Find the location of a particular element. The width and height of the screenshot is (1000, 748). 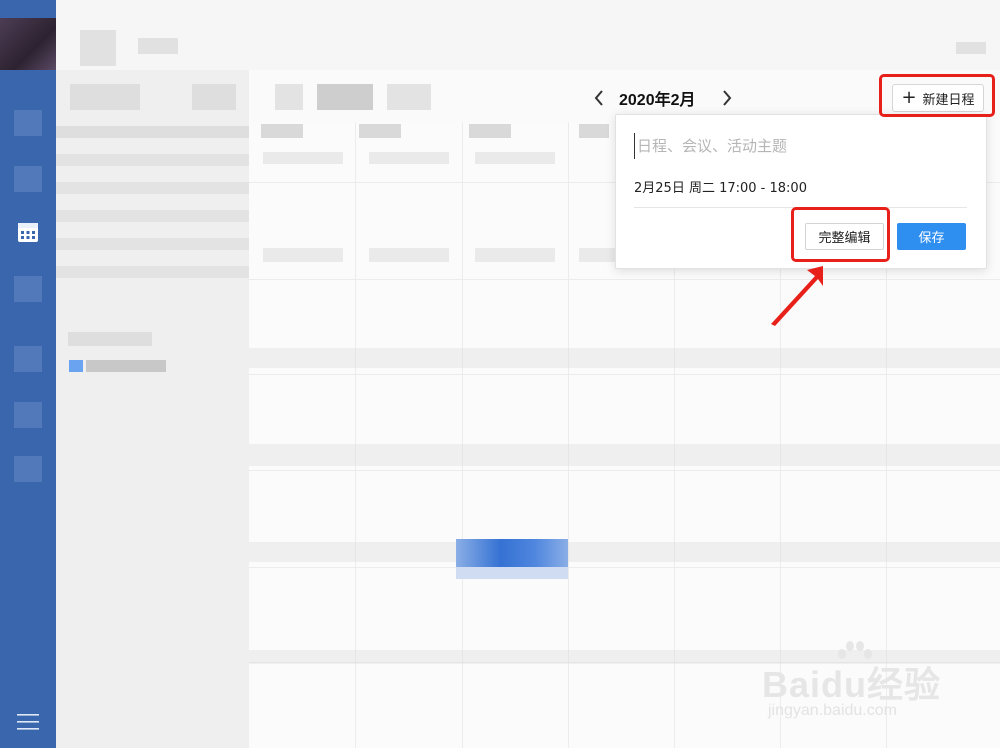

month-title: 2020年2月 is located at coordinates (657, 100).